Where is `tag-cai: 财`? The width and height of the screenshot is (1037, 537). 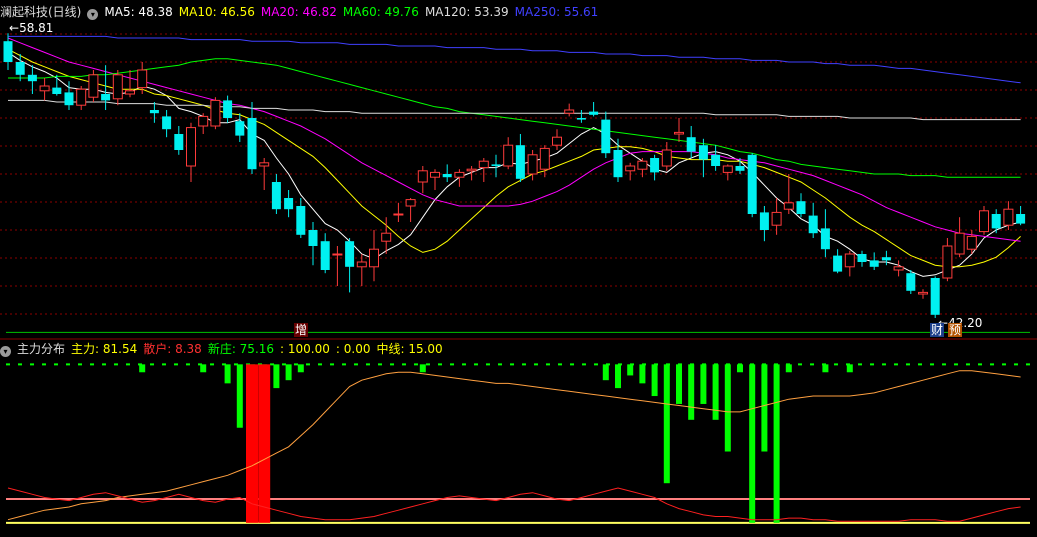 tag-cai: 财 is located at coordinates (937, 330).